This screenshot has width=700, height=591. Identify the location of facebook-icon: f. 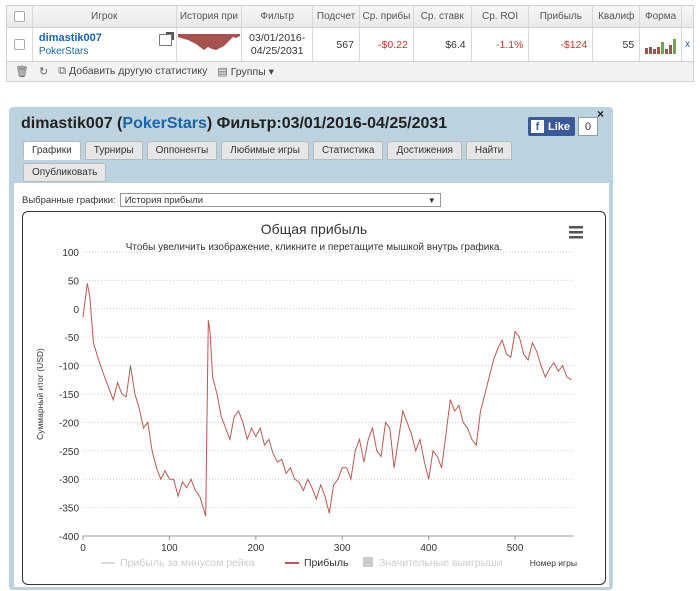
(537, 126).